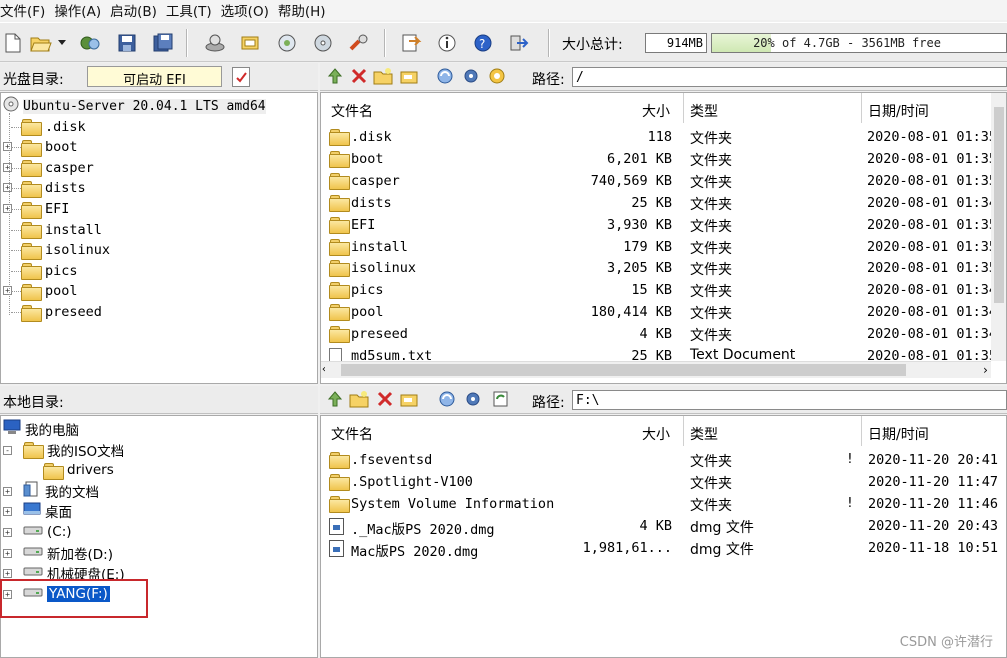 Image resolution: width=1007 pixels, height=658 pixels. Describe the element at coordinates (63, 450) in the screenshot. I see `tree-item: - 我的ISO文档` at that location.